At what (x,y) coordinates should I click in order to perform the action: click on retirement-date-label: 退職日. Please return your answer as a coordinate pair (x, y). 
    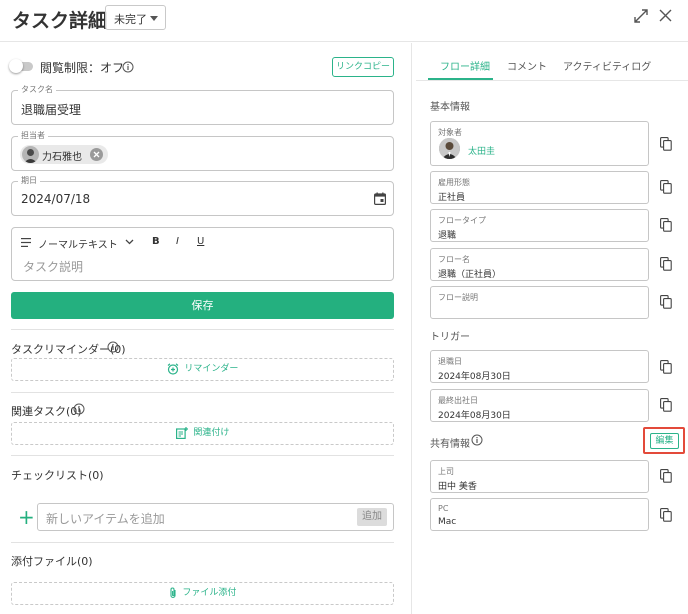
    Looking at the image, I should click on (450, 361).